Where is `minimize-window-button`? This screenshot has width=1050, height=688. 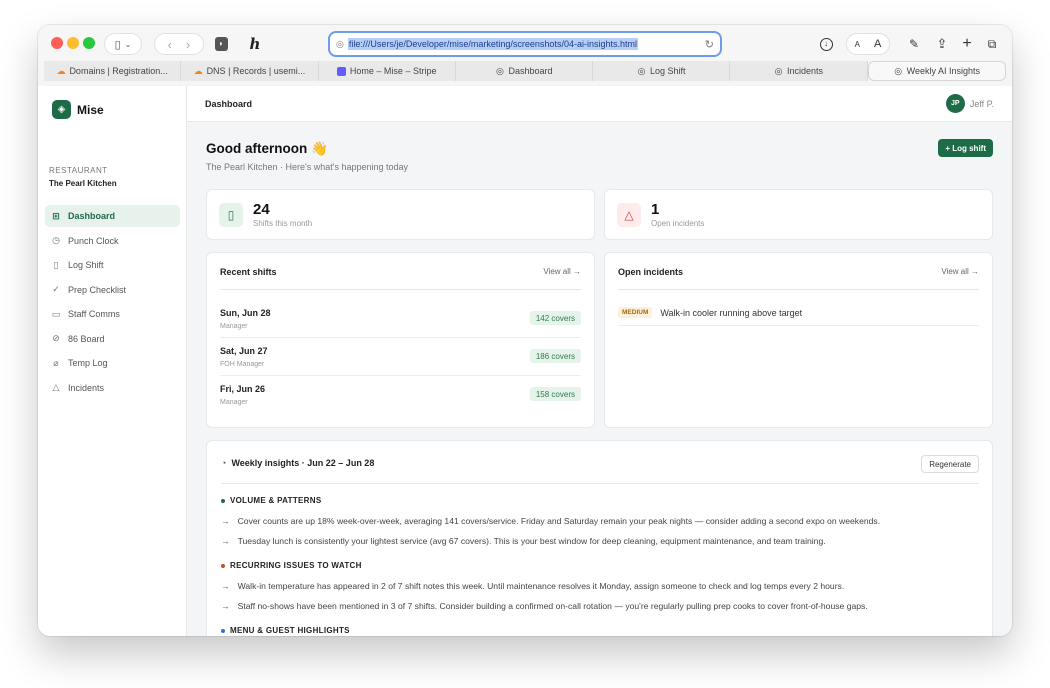 minimize-window-button is located at coordinates (73, 43).